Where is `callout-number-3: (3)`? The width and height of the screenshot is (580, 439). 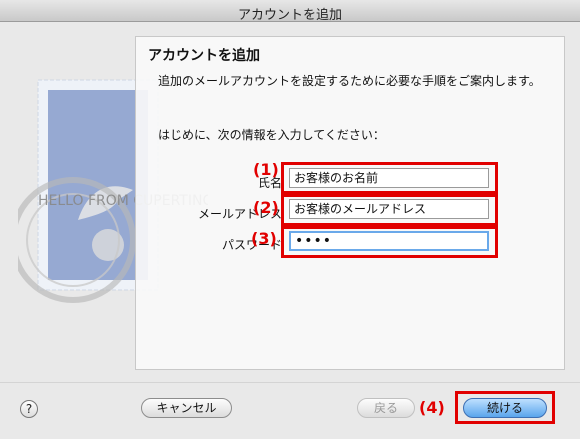
callout-number-3: (3) is located at coordinates (264, 238).